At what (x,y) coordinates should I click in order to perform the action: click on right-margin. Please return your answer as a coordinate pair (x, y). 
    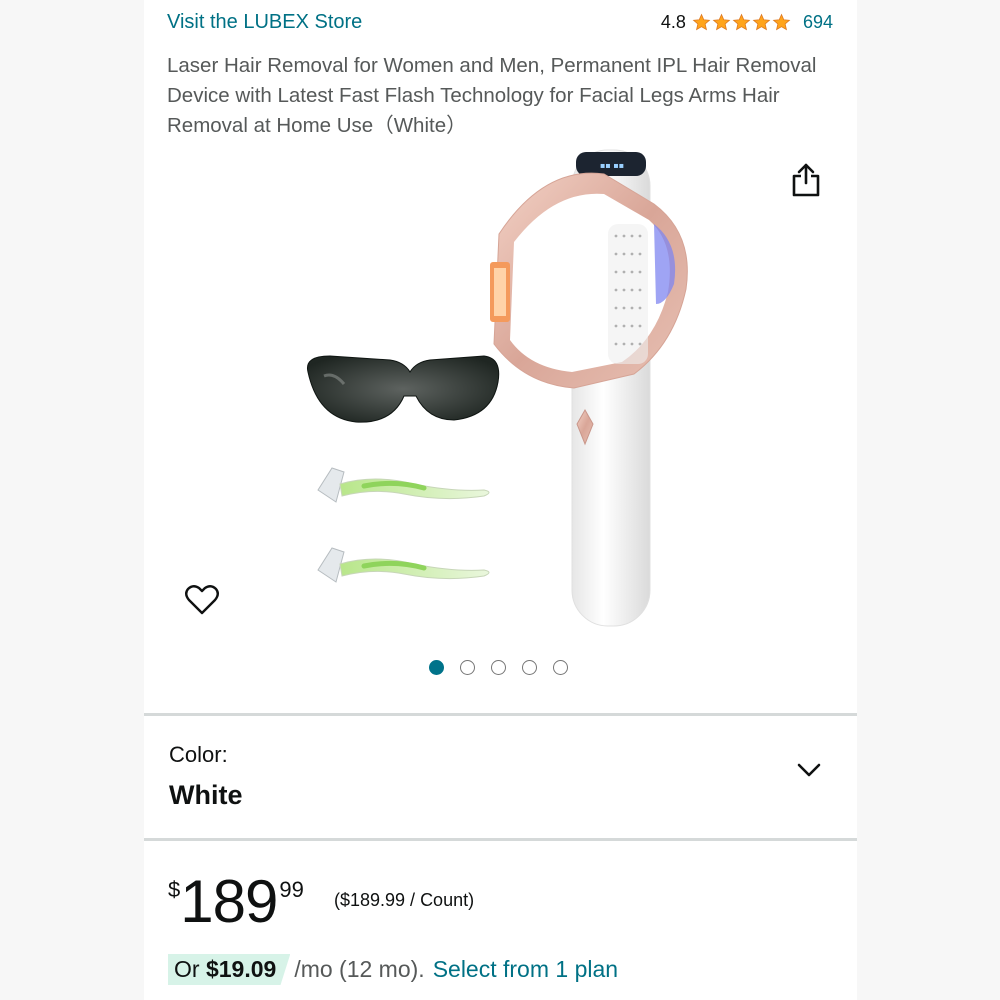
    Looking at the image, I should click on (928, 500).